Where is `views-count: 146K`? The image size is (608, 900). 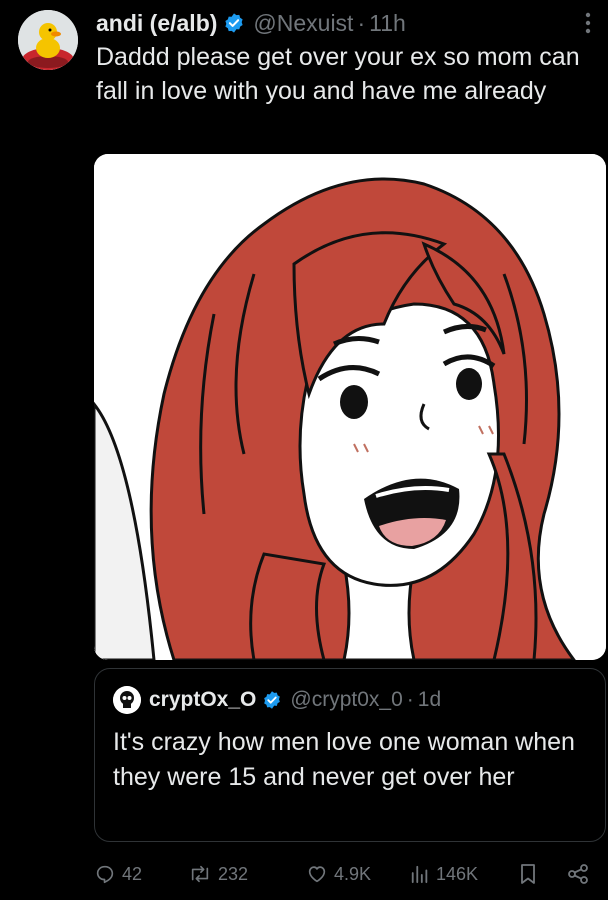 views-count: 146K is located at coordinates (457, 873).